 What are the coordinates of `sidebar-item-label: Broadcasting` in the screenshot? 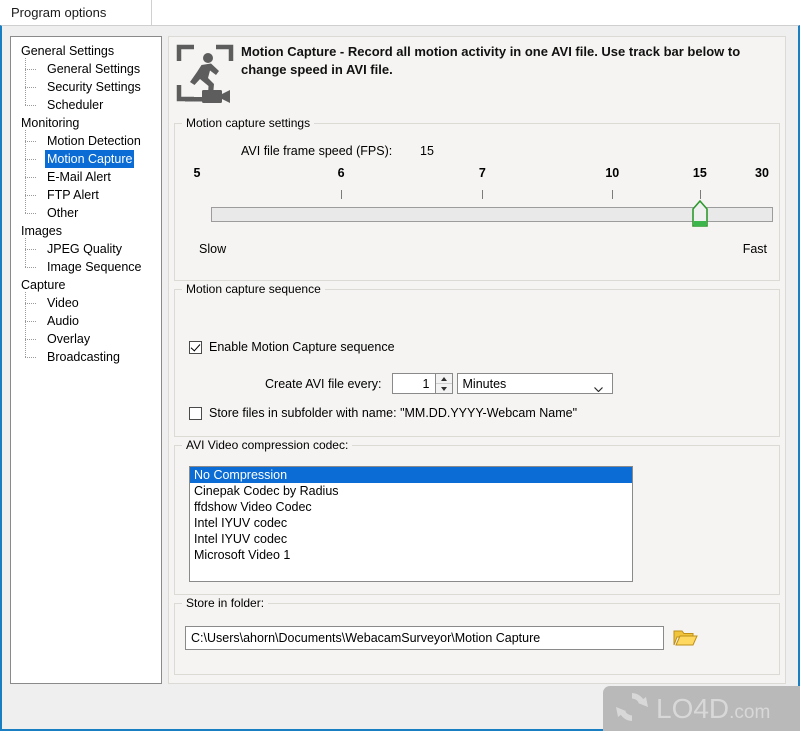 It's located at (83, 357).